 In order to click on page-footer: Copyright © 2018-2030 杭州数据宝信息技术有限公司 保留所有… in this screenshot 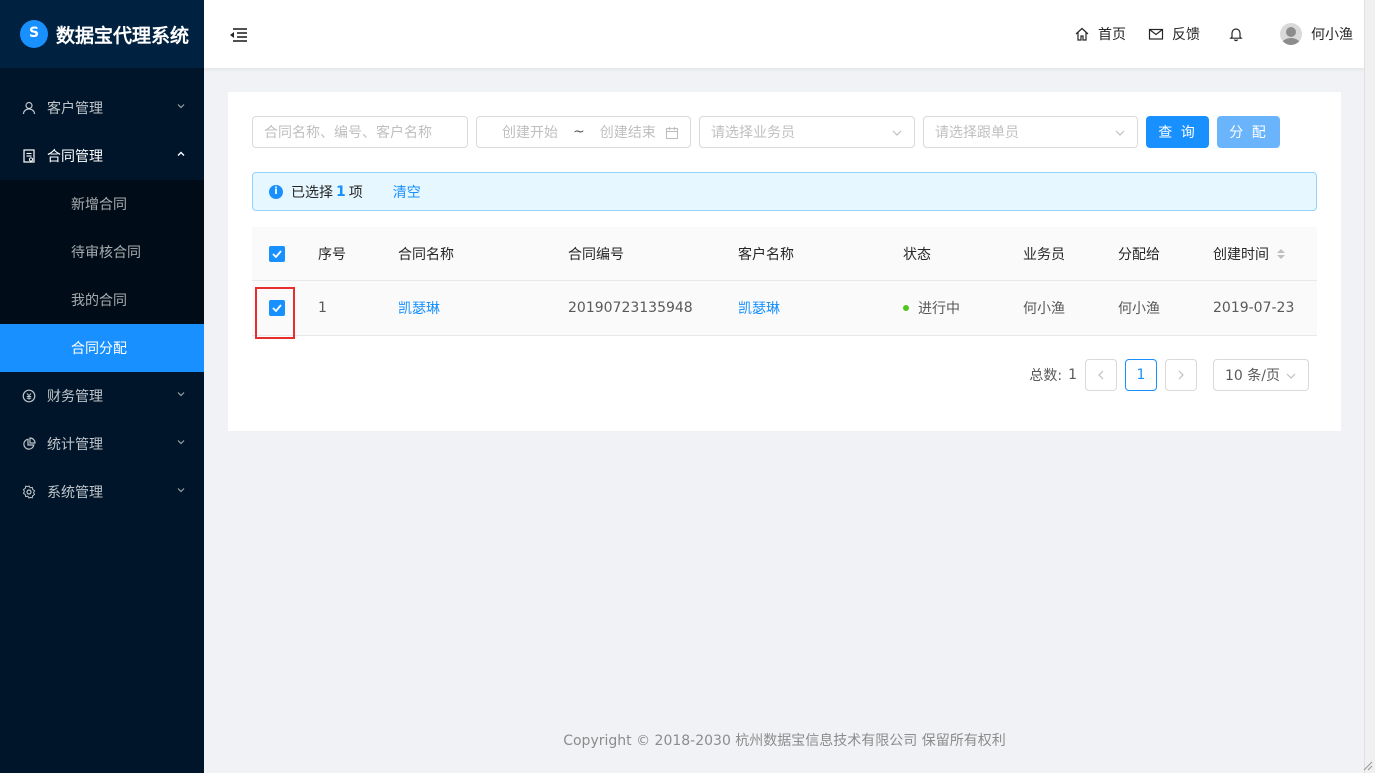, I will do `click(784, 740)`.